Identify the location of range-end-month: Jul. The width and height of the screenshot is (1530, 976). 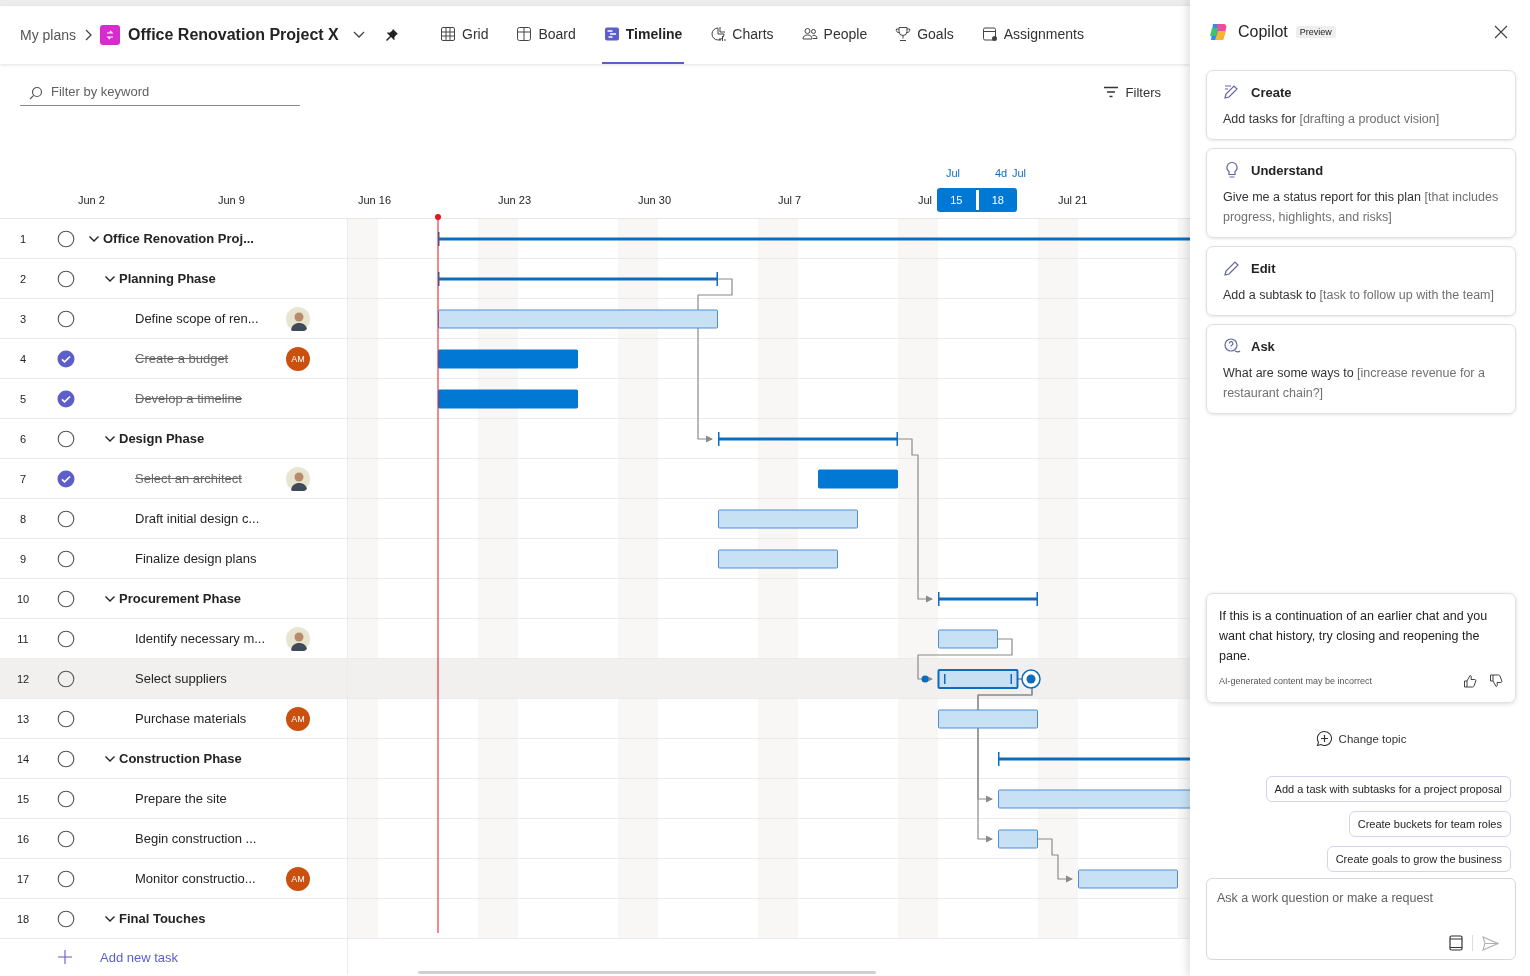
(1019, 173).